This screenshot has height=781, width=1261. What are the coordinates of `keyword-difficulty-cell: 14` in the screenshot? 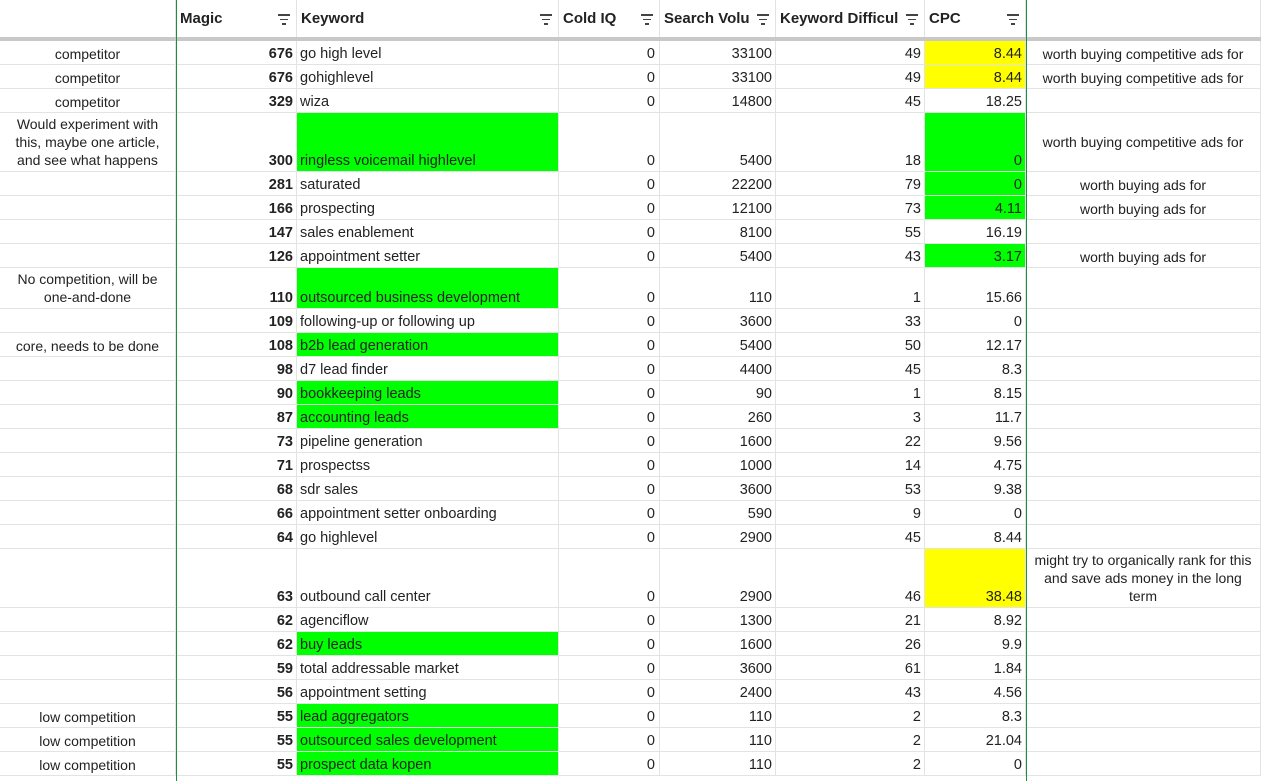 It's located at (850, 465).